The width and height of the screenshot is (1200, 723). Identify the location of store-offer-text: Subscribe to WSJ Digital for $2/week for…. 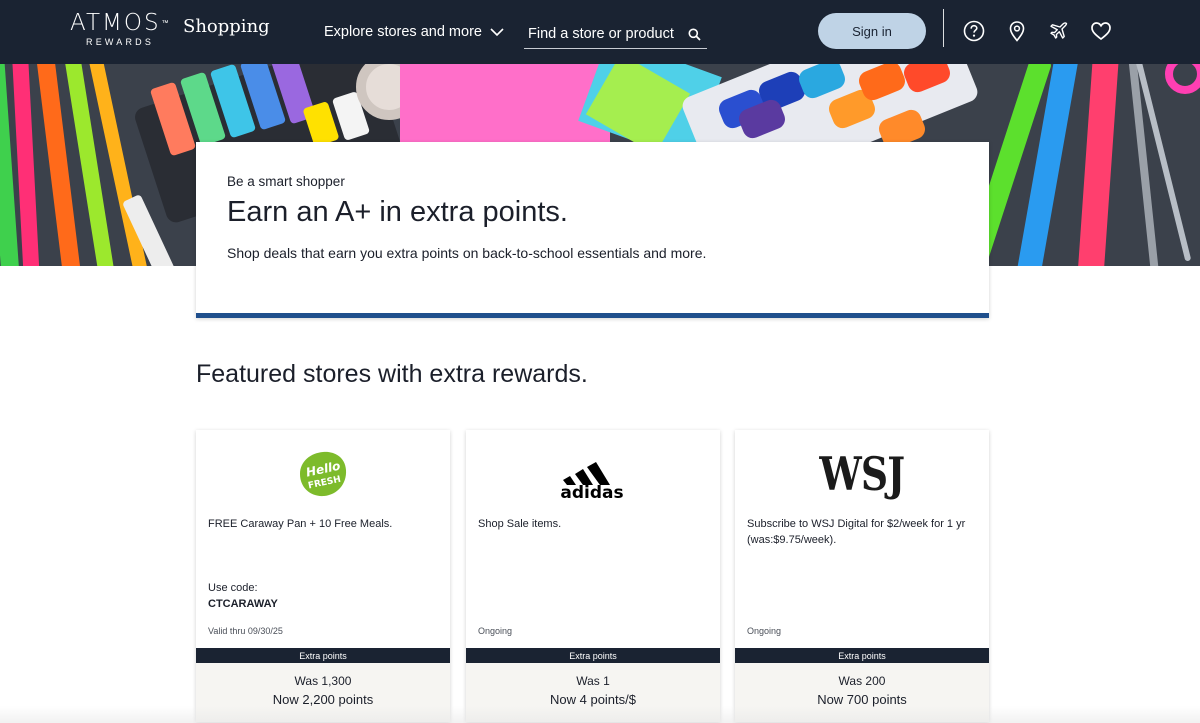
(856, 532).